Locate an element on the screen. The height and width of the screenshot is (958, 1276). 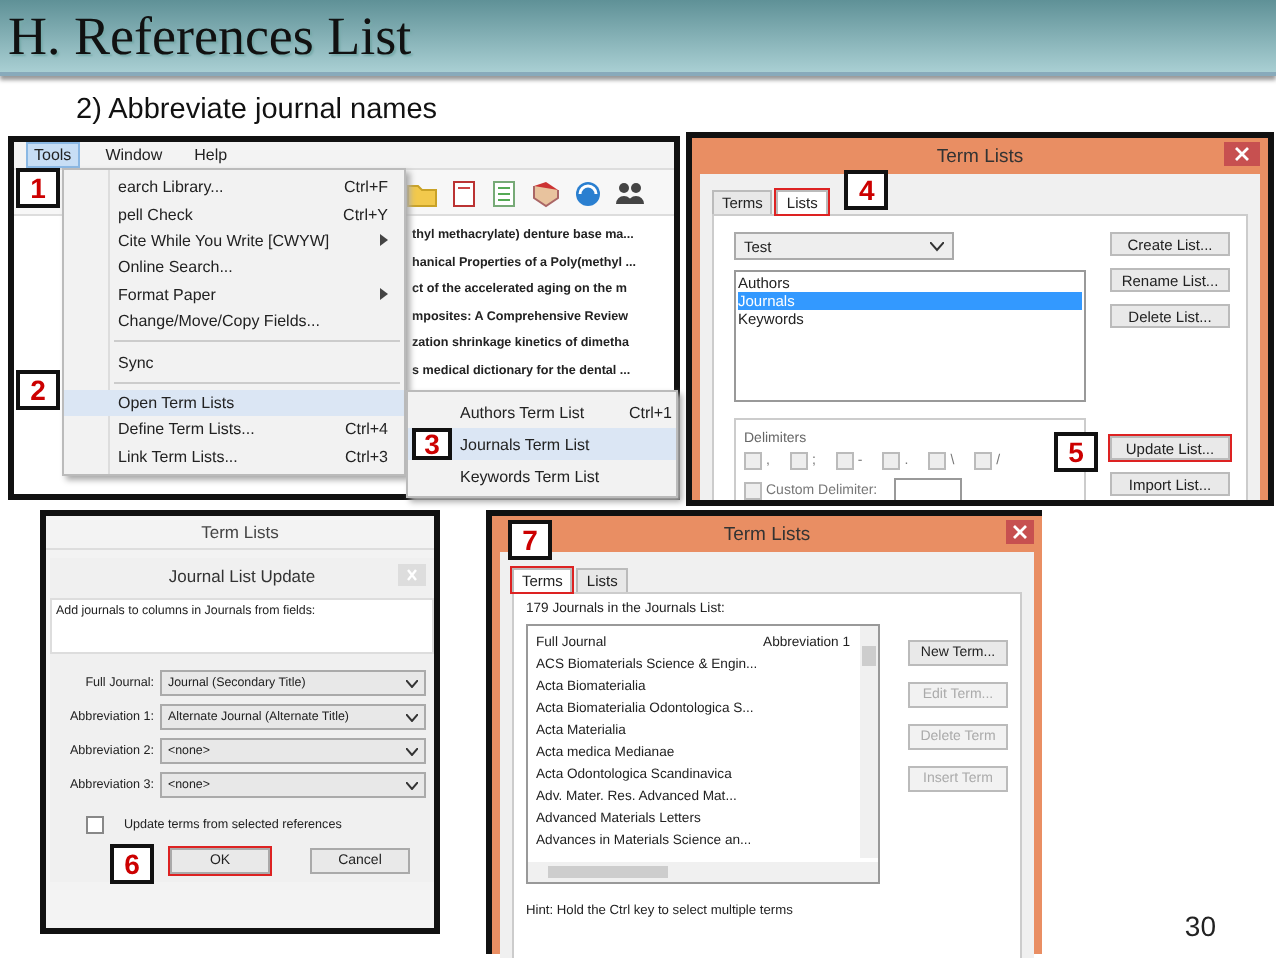
step-number: 5 is located at coordinates (1076, 452).